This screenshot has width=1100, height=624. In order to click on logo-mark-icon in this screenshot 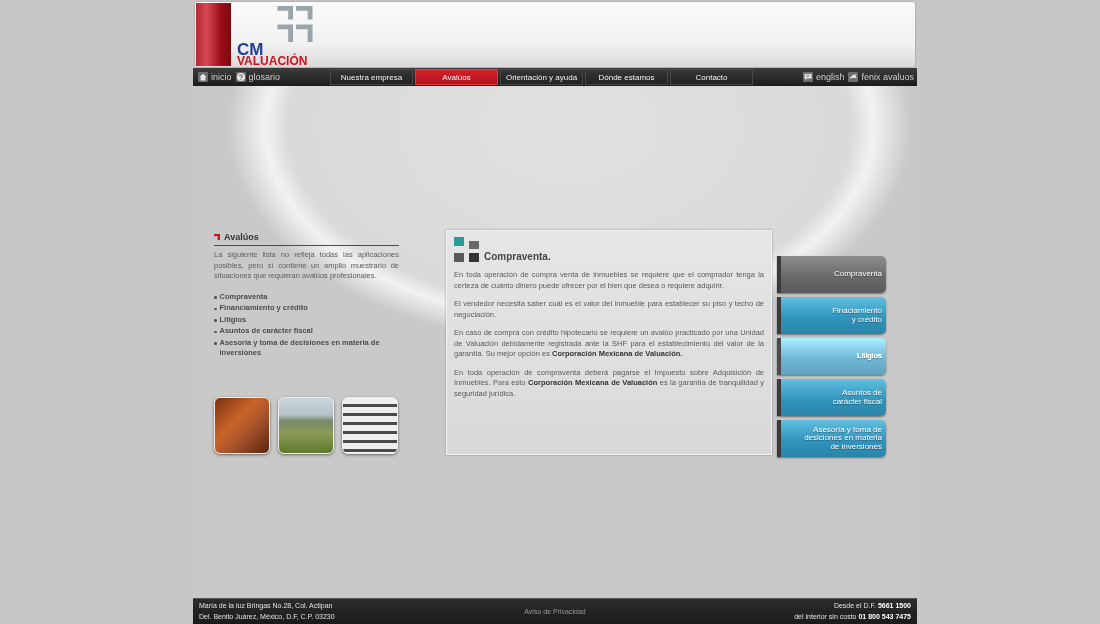, I will do `click(295, 24)`.